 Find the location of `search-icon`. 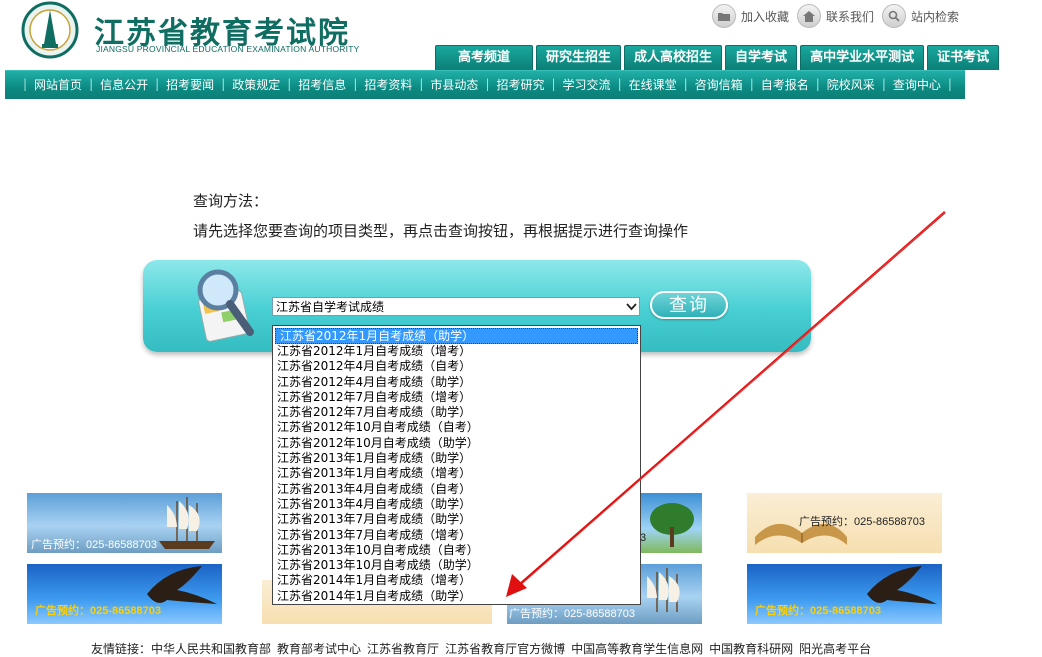

search-icon is located at coordinates (894, 16).